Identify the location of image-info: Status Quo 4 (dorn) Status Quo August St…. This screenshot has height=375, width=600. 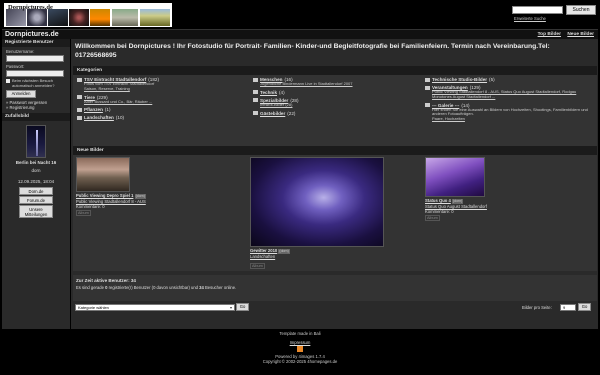
(456, 206).